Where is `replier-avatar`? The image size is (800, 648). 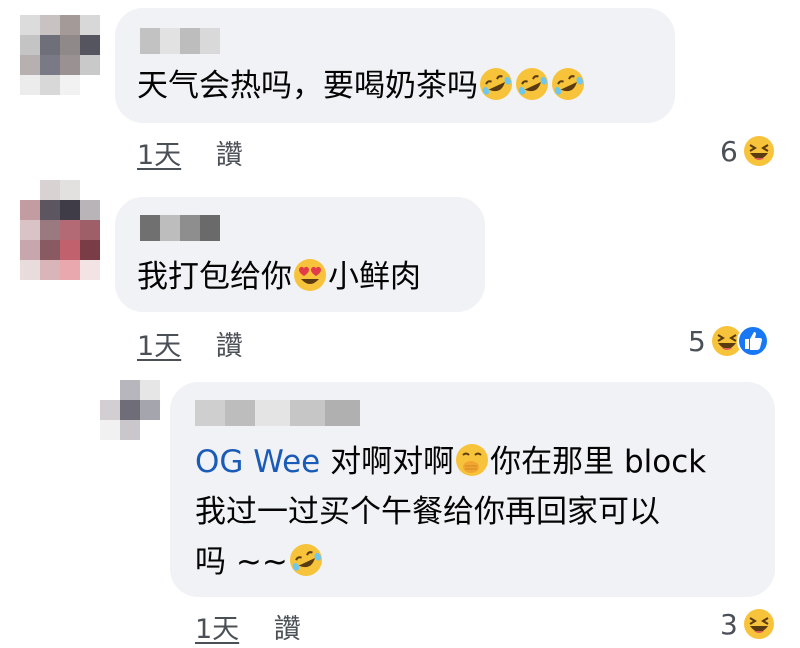
replier-avatar is located at coordinates (130, 410).